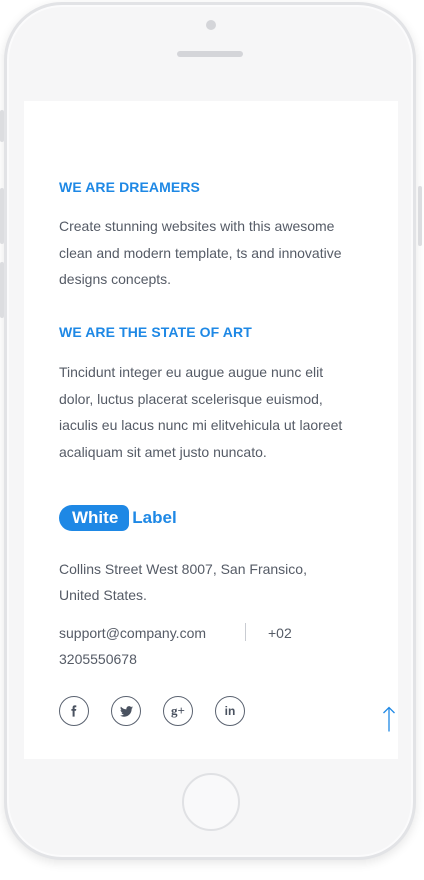 Image resolution: width=424 pixels, height=880 pixels. Describe the element at coordinates (211, 802) in the screenshot. I see `home-button` at that location.